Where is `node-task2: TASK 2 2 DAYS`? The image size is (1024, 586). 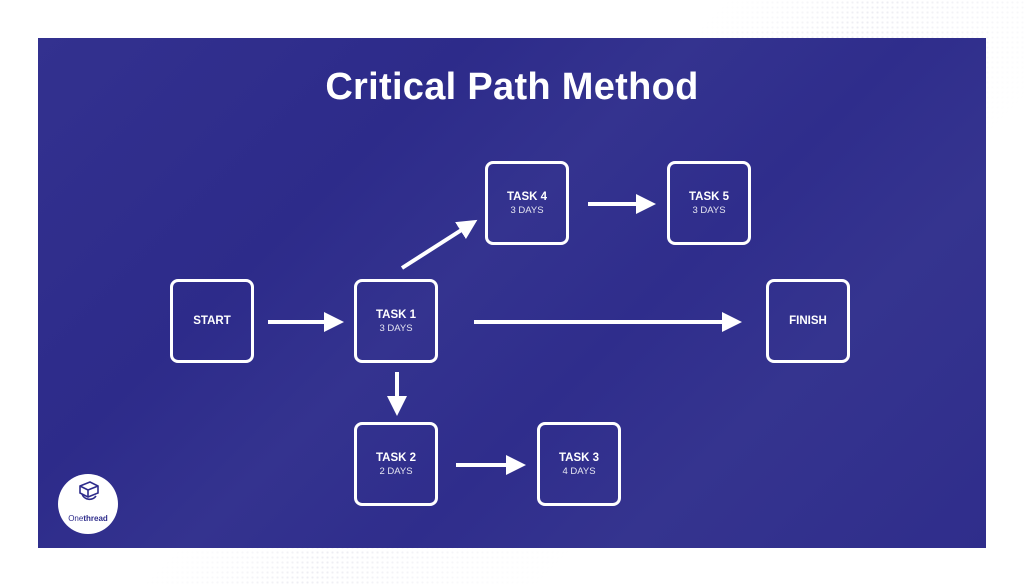 node-task2: TASK 2 2 DAYS is located at coordinates (396, 464).